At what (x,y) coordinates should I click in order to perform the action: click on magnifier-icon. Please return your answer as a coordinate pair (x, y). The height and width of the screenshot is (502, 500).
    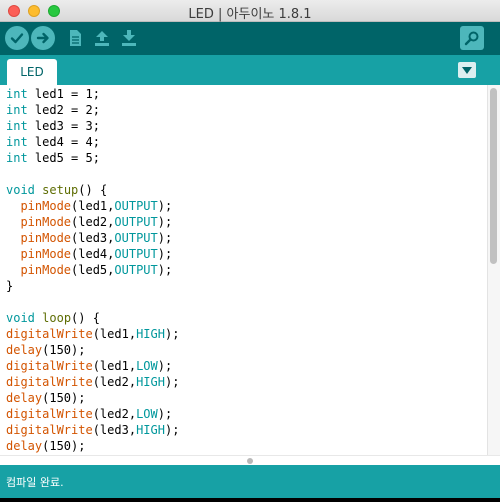
    Looking at the image, I should click on (471, 38).